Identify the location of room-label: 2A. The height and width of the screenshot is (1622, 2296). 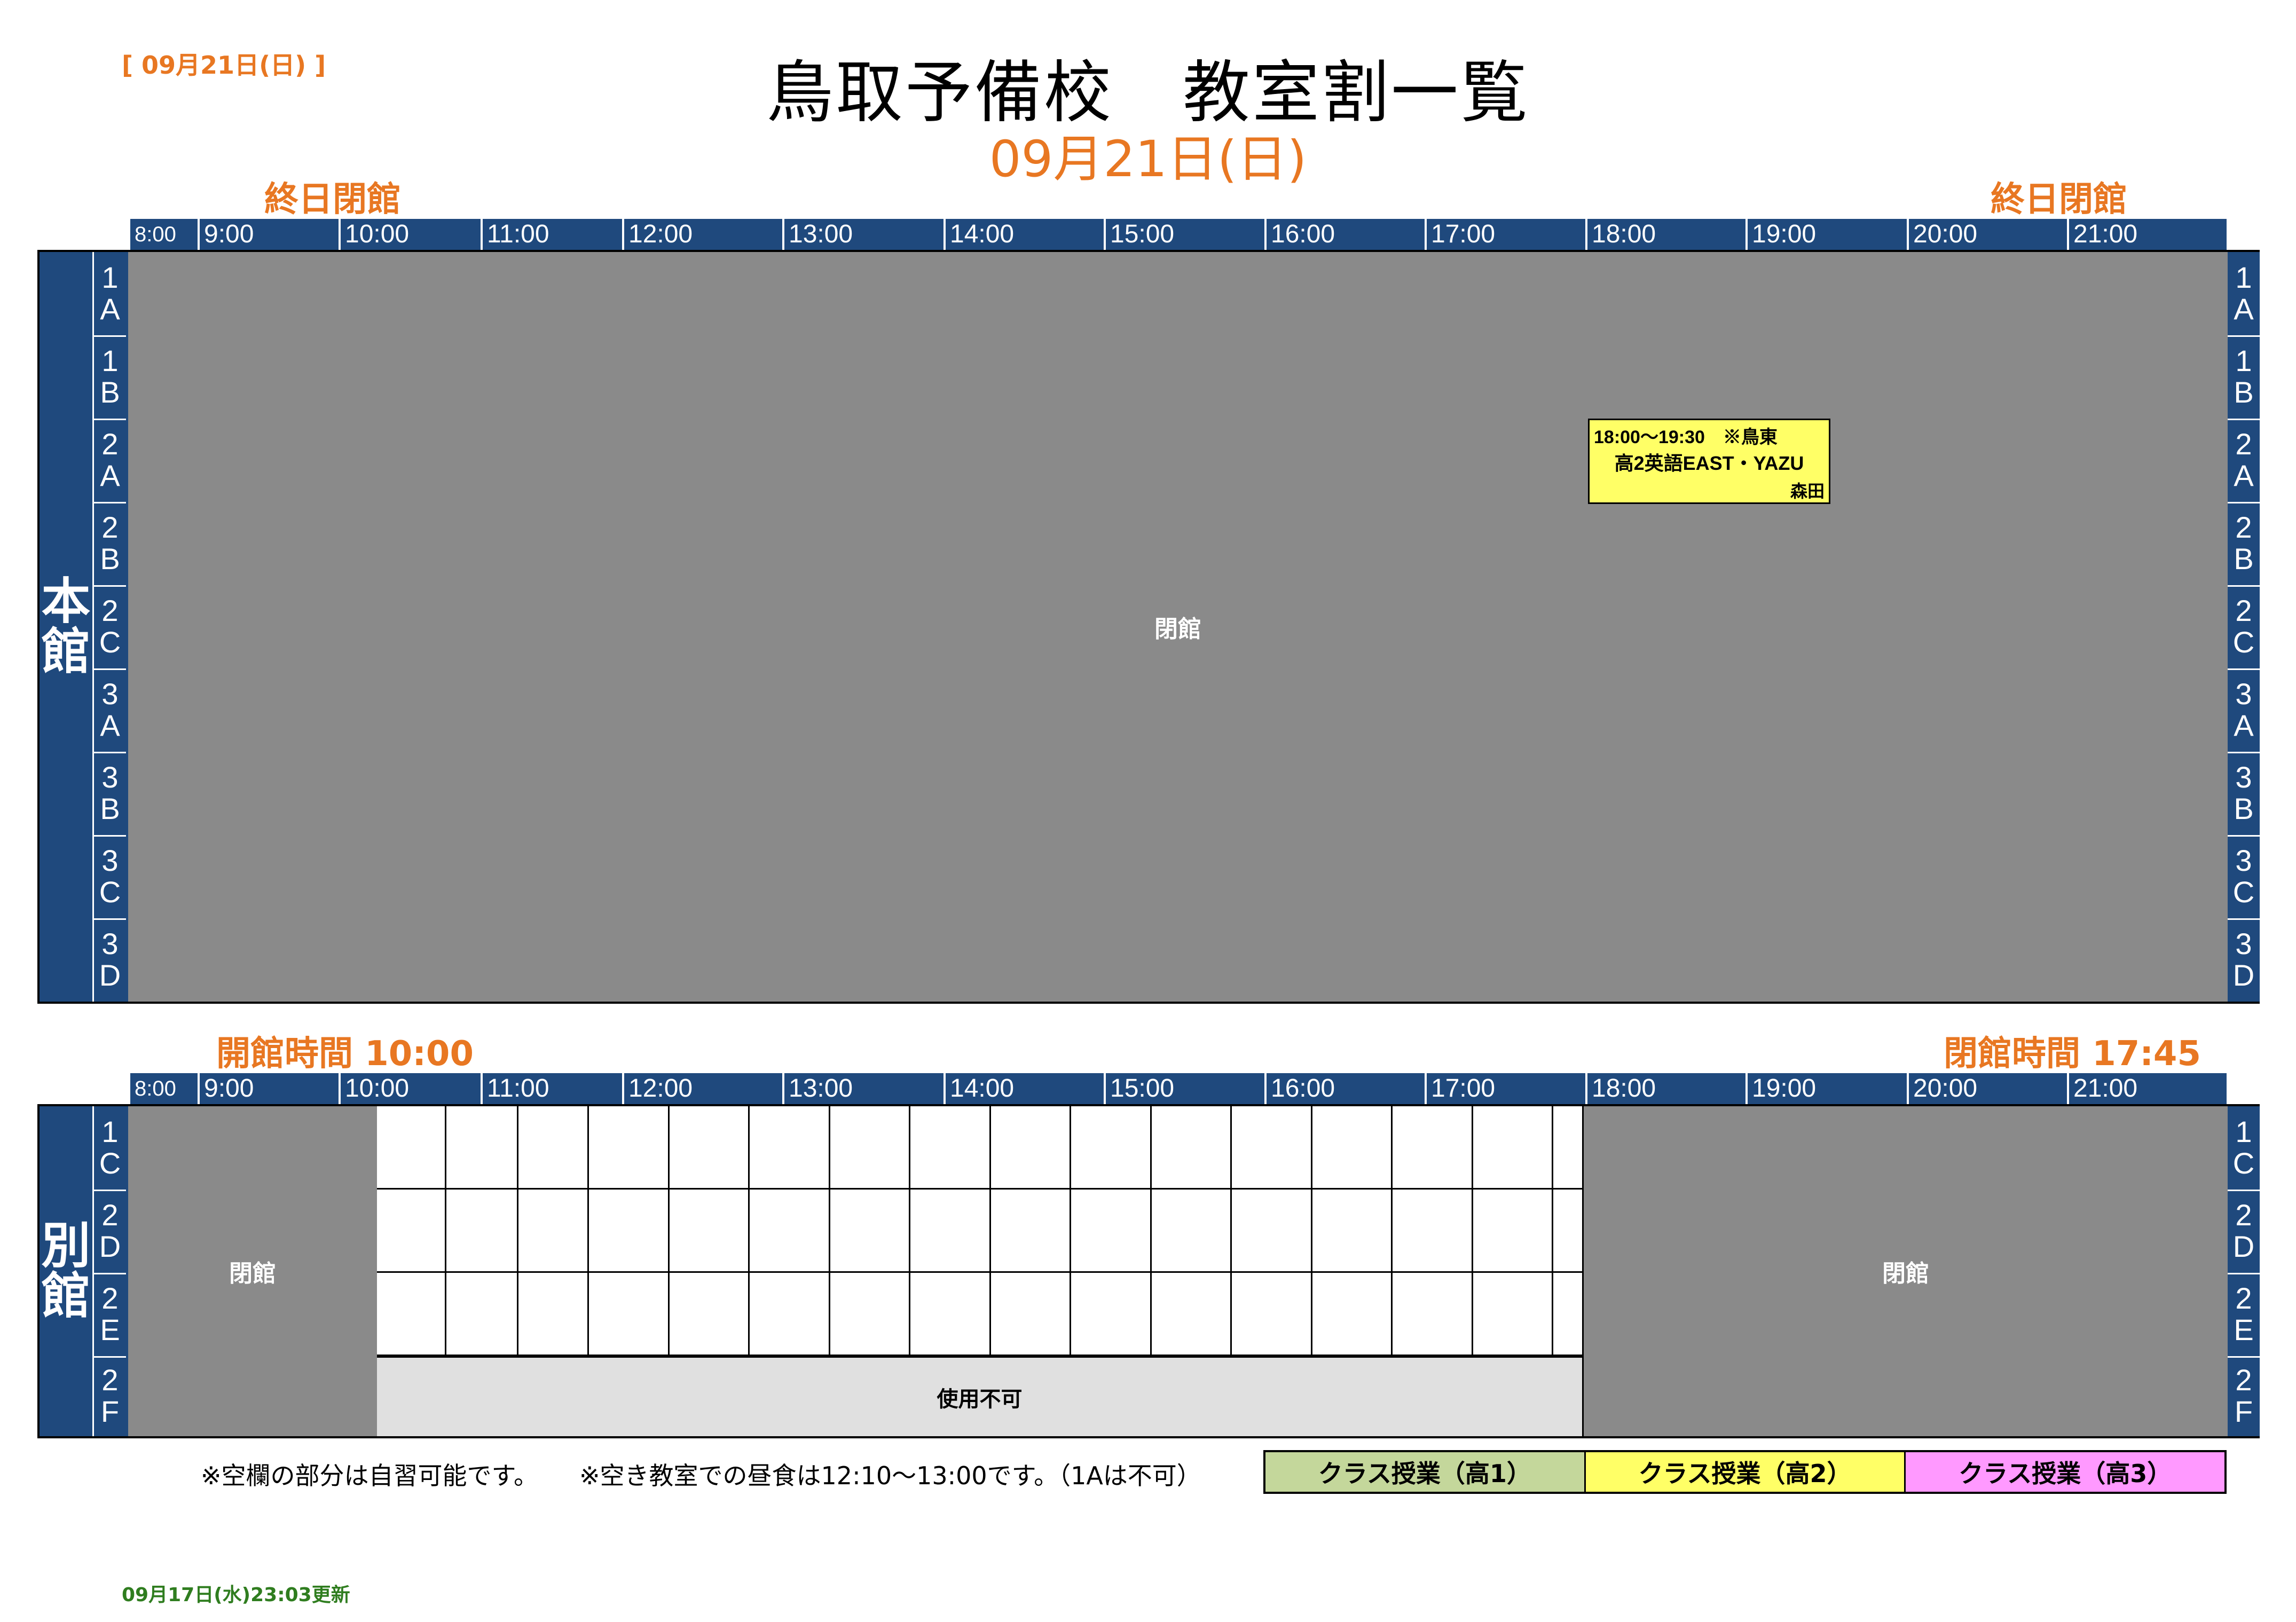
(2244, 461).